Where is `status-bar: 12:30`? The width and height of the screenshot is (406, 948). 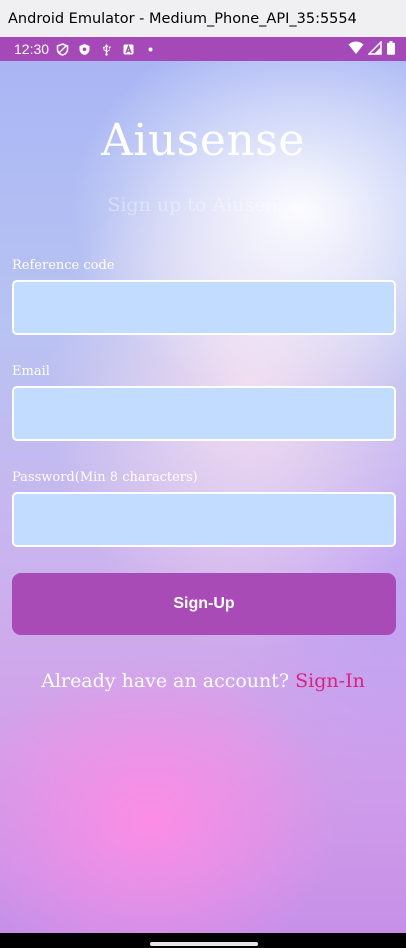
status-bar: 12:30 is located at coordinates (203, 49).